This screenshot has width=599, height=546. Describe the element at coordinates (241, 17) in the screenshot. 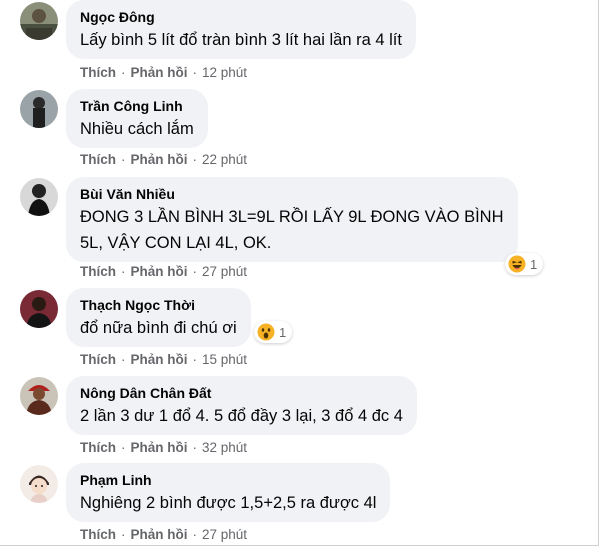

I see `comment-author: Ngọc Đông` at that location.